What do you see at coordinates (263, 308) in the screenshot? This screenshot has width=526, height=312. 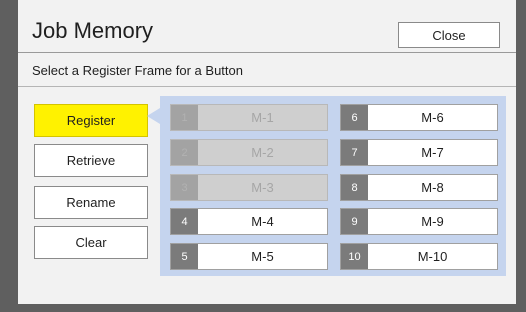 I see `screen-bezel-bottom` at bounding box center [263, 308].